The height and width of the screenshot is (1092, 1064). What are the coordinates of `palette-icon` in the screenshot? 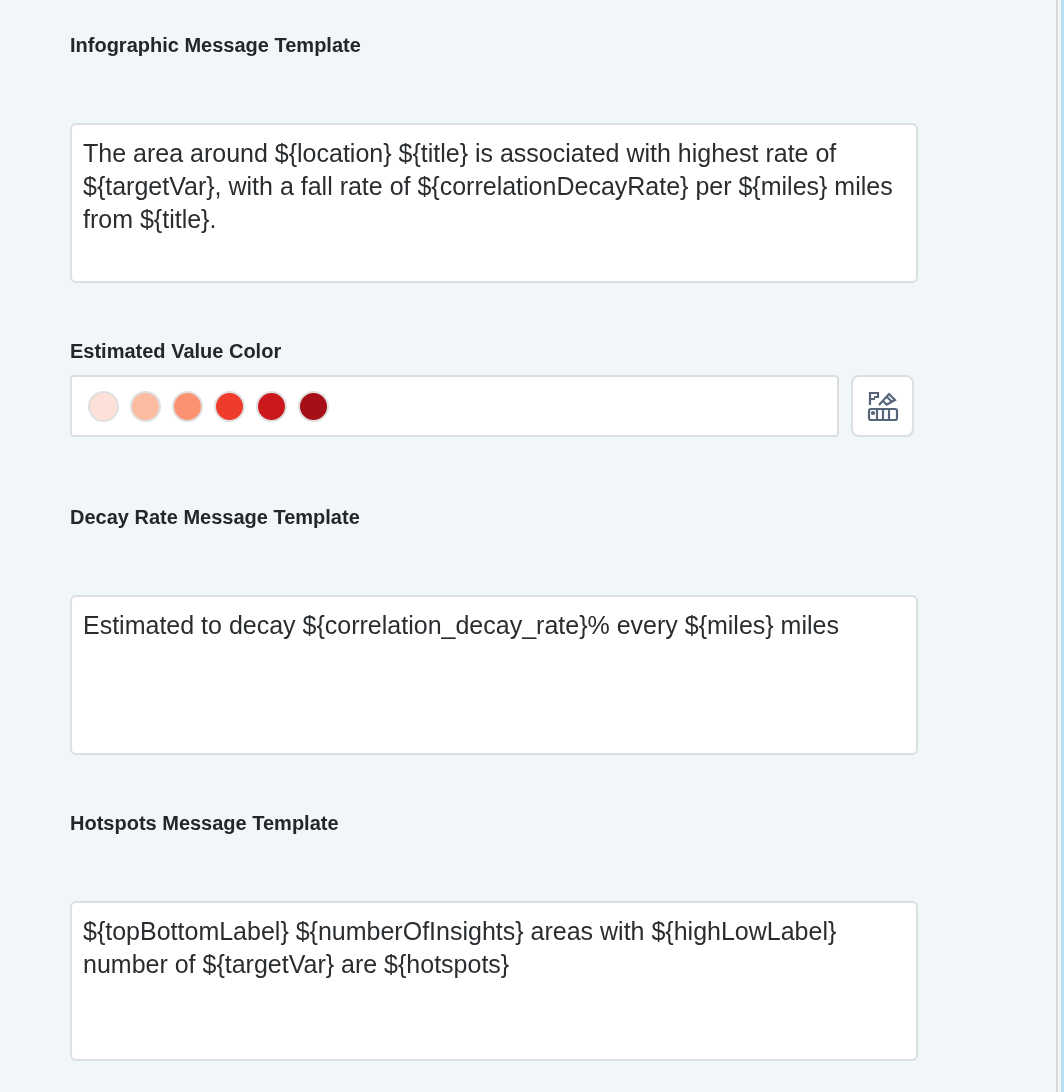 It's located at (882, 406).